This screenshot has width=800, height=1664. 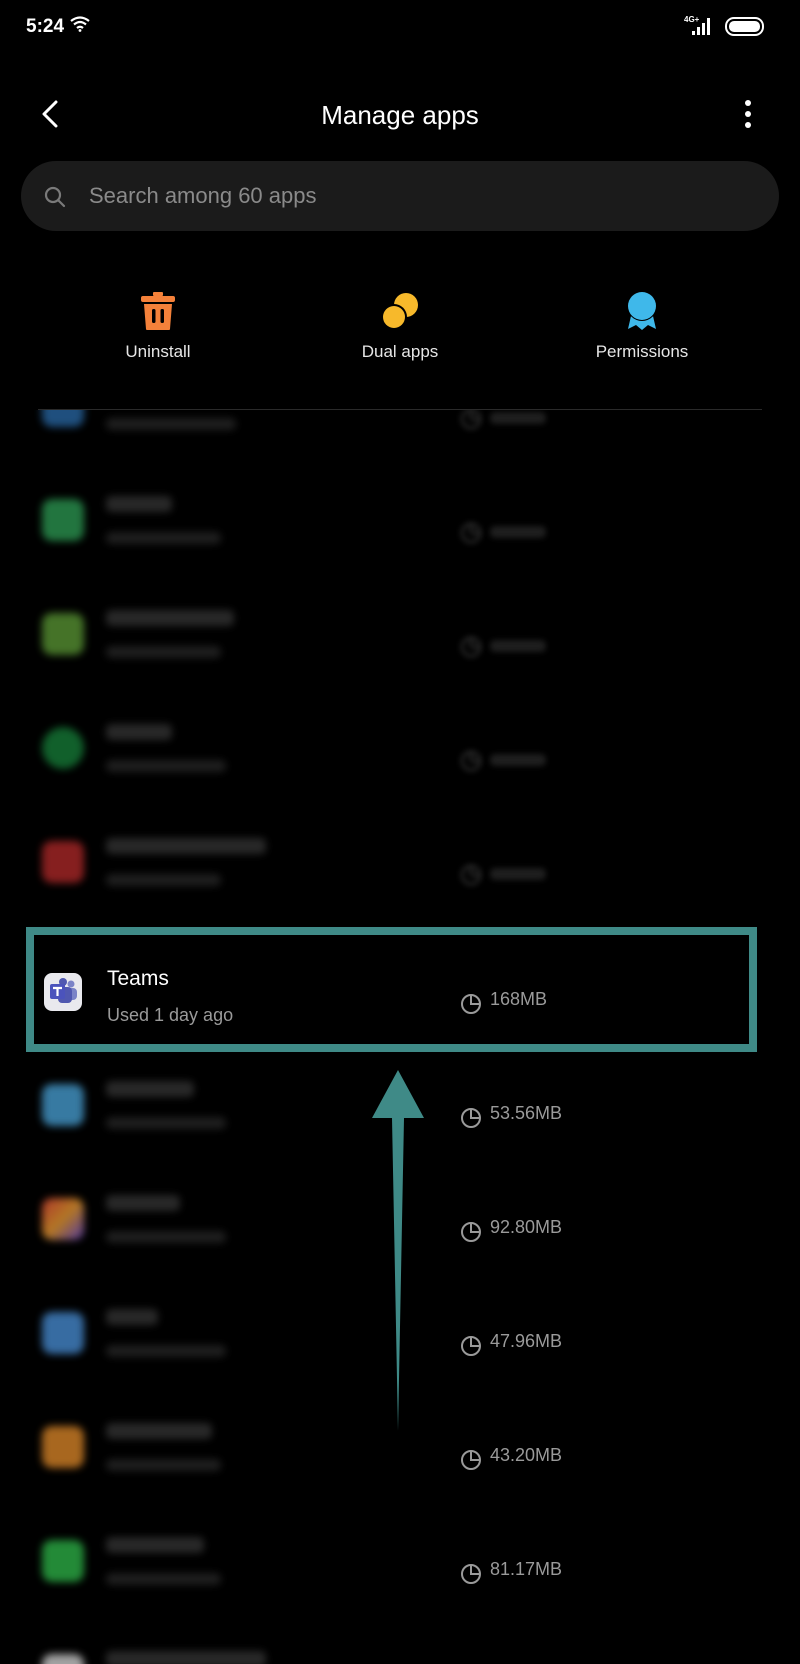 I want to click on dual-apps-button: Dual apps, so click(x=400, y=325).